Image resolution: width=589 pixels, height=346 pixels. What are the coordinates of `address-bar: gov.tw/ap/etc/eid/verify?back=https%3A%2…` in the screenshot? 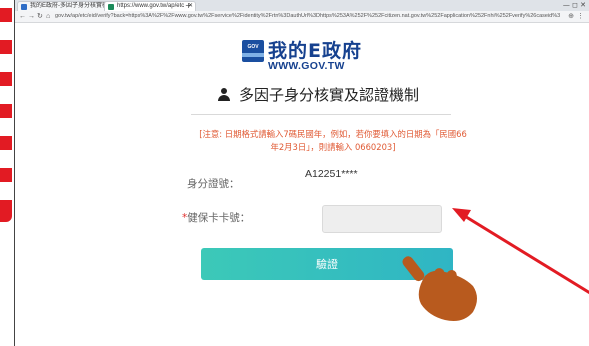 It's located at (307, 16).